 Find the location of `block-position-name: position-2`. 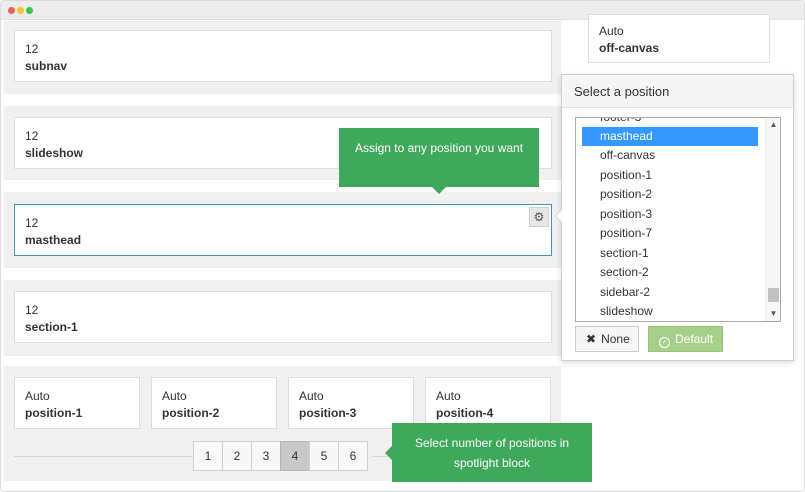

block-position-name: position-2 is located at coordinates (191, 413).